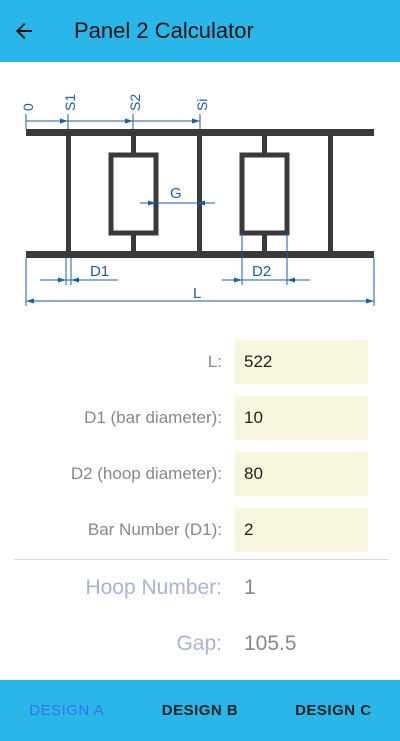 The image size is (400, 741). I want to click on form-row-bar-number: Bar Number (D1):, so click(200, 530).